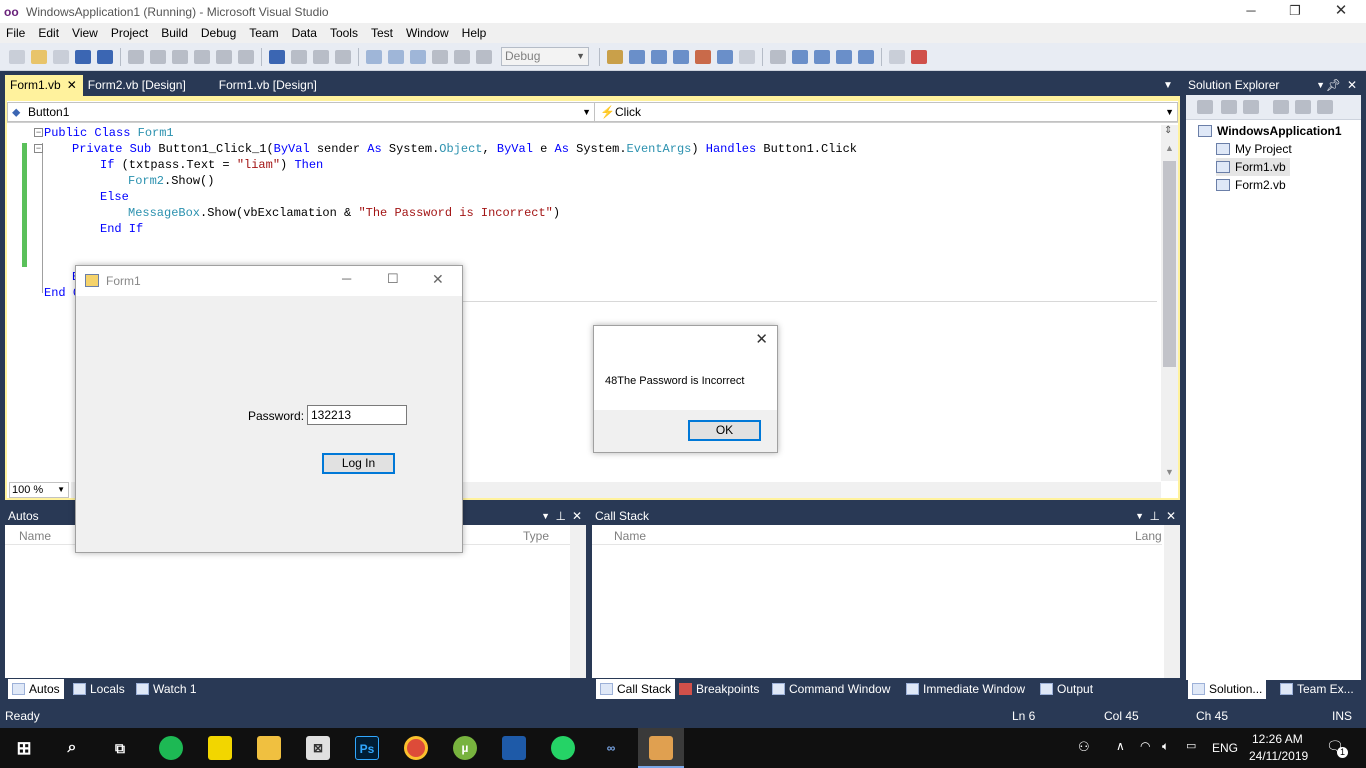 This screenshot has width=1366, height=768. I want to click on menu-debug: Debug, so click(219, 33).